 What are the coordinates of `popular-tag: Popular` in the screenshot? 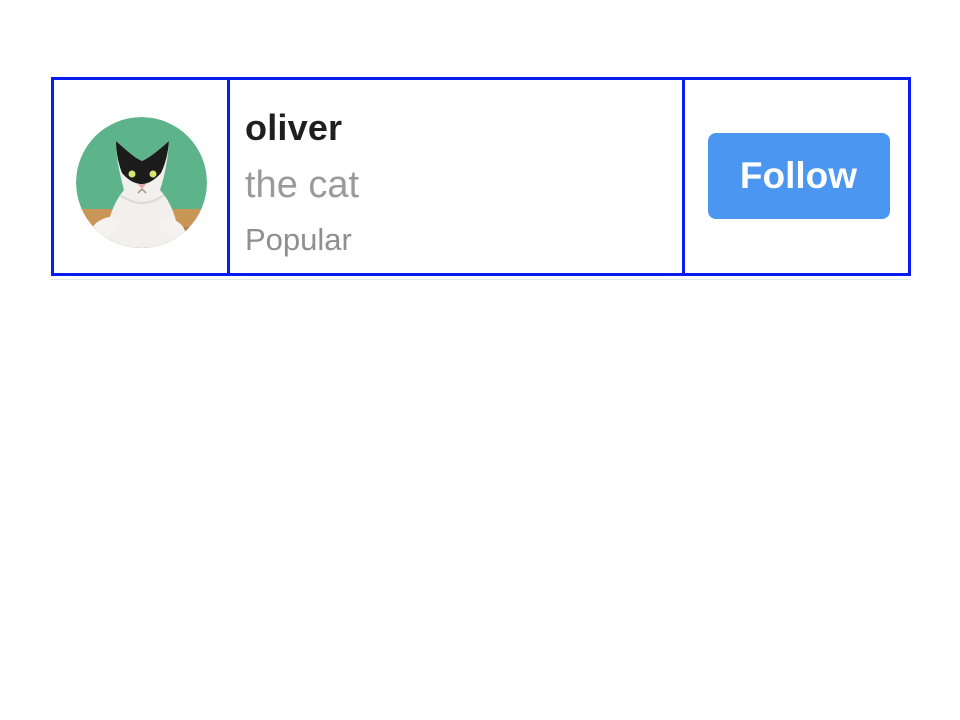 It's located at (298, 239).